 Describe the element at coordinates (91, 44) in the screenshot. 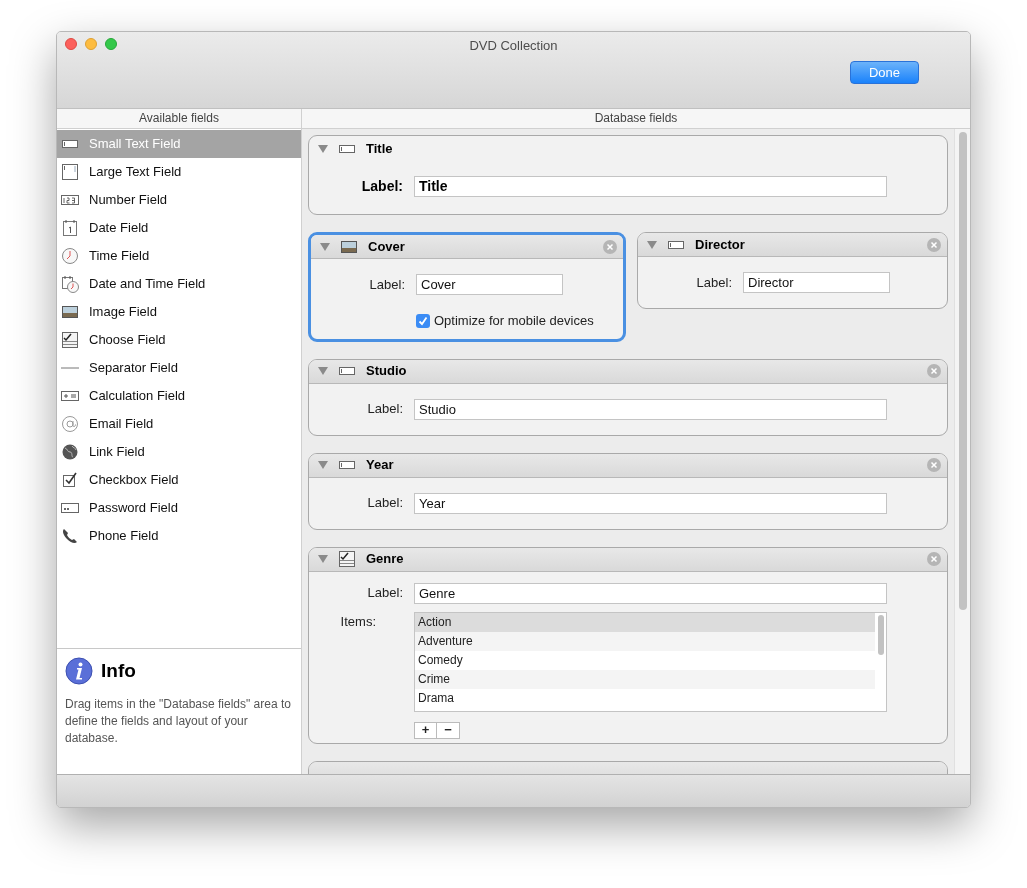

I see `minimize-window-icon` at that location.